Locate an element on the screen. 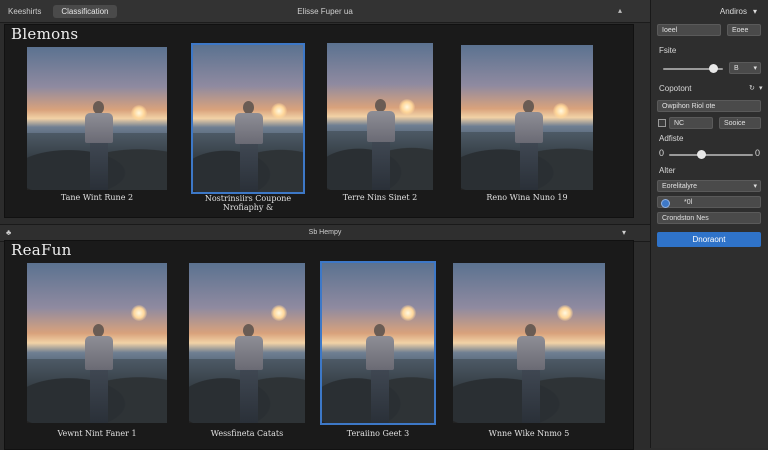 This screenshot has width=768, height=450. small-field-2: Sooice is located at coordinates (740, 123).